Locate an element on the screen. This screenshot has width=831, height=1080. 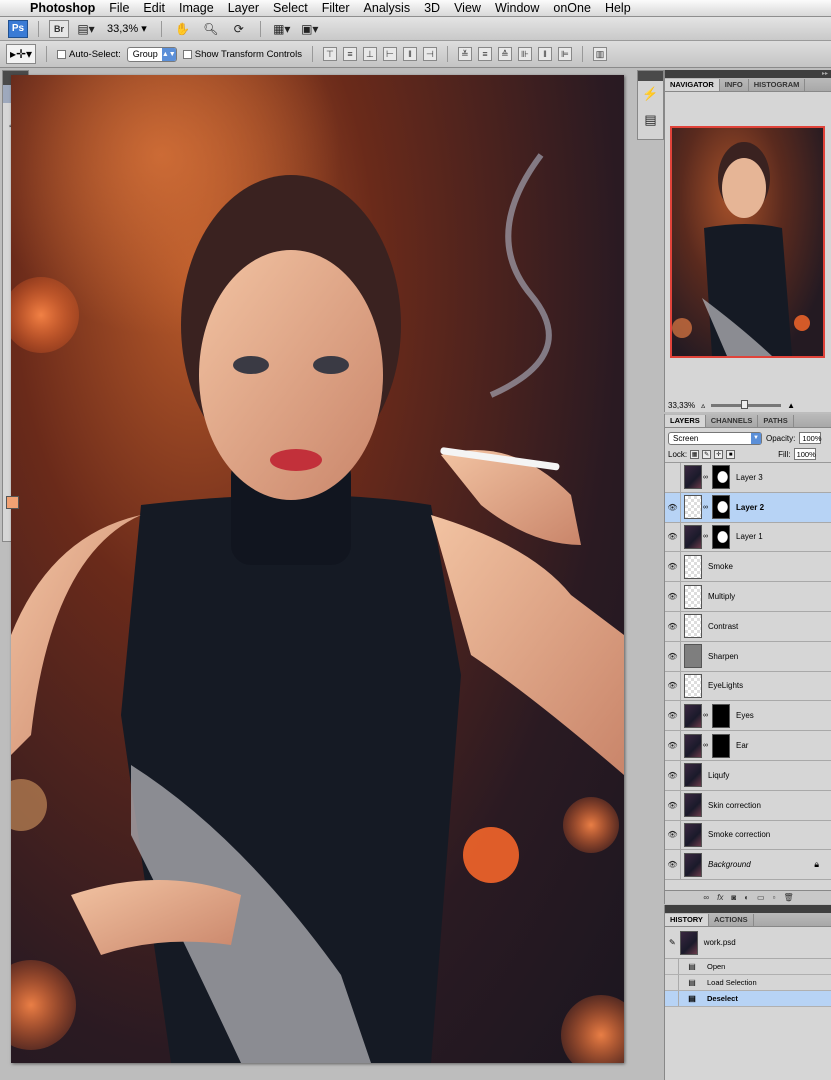
auto-select-dropdown: Group ▲▼ is located at coordinates (151, 54).